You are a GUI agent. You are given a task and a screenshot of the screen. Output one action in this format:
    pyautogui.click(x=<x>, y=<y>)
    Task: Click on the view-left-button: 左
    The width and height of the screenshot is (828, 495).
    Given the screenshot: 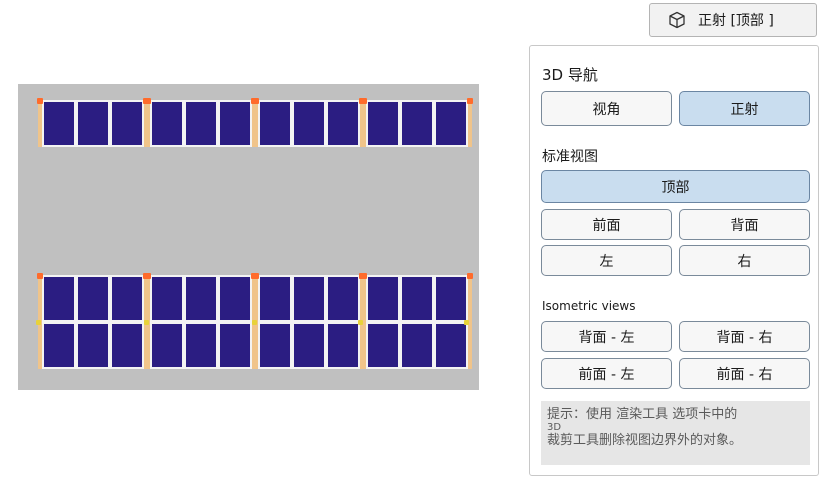 What is the action you would take?
    pyautogui.click(x=606, y=260)
    